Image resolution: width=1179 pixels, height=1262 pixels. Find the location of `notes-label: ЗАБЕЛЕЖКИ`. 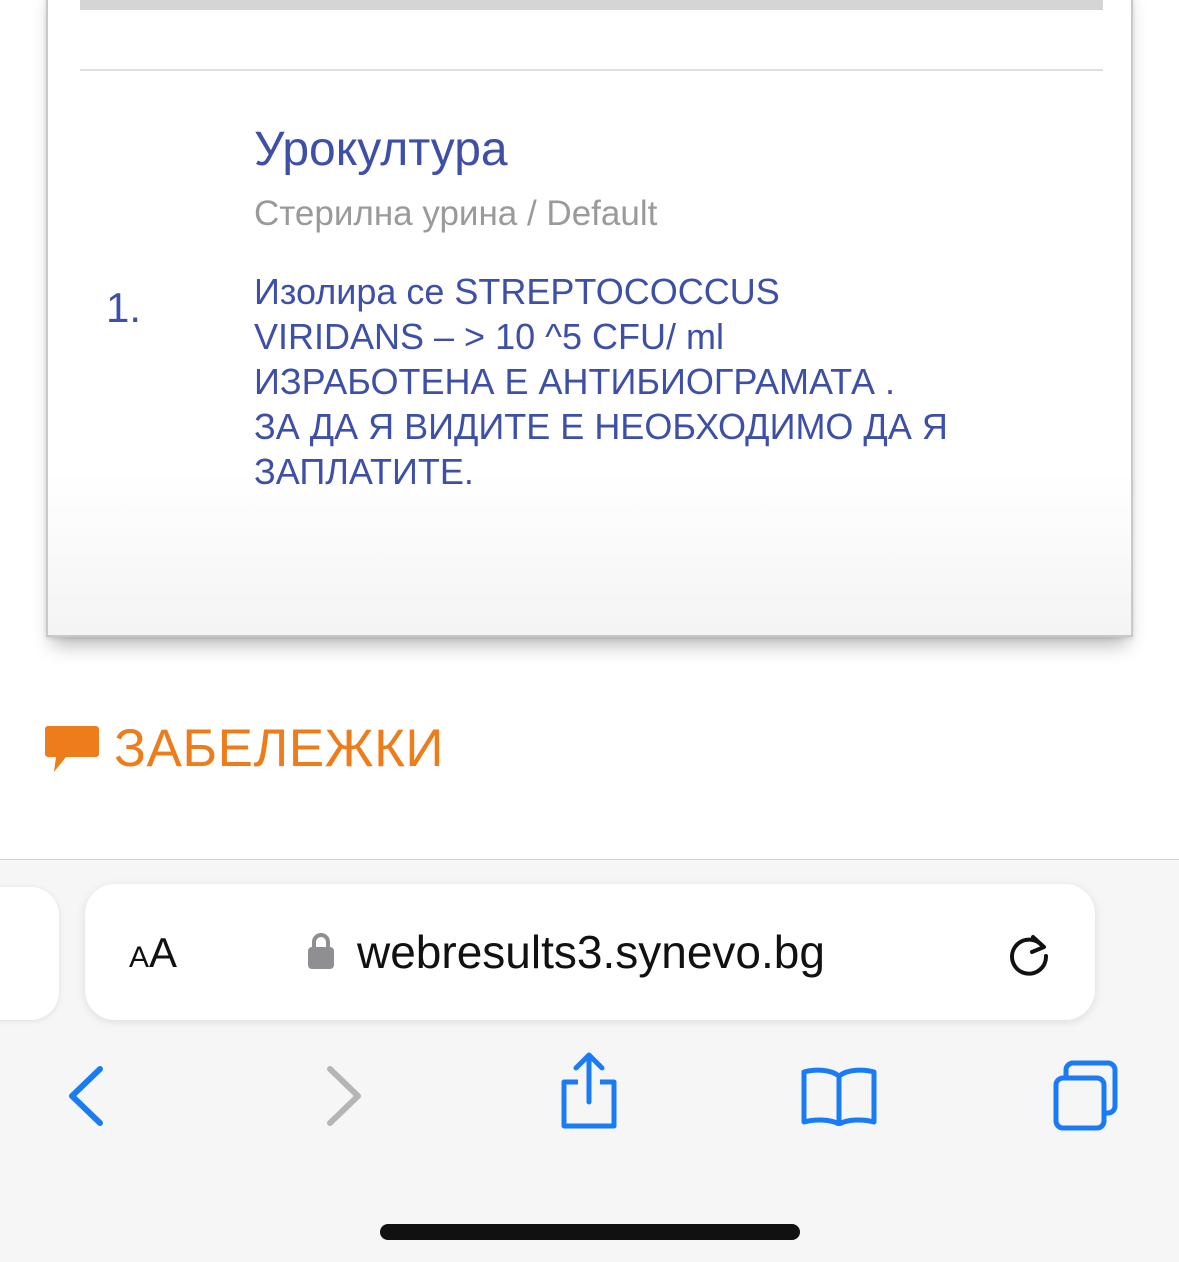

notes-label: ЗАБЕЛЕЖКИ is located at coordinates (279, 748).